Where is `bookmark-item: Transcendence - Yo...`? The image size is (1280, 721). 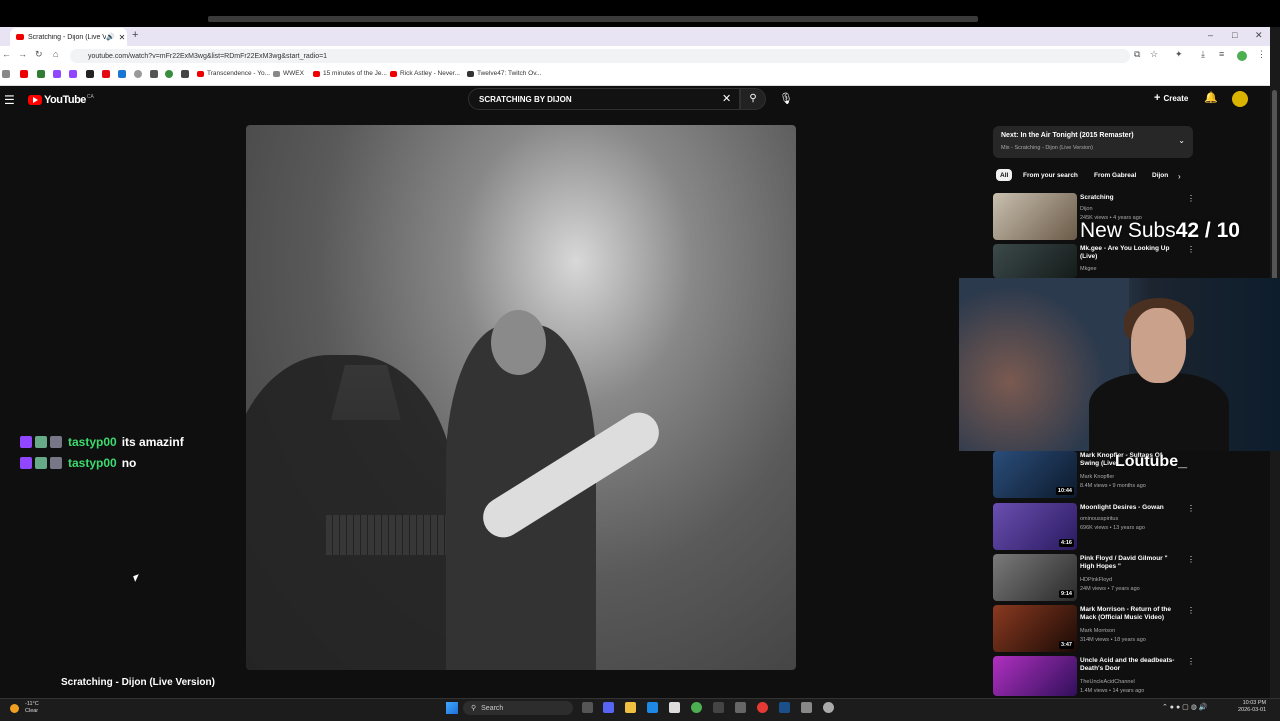
bookmark-item: Transcendence - Yo... is located at coordinates (233, 73).